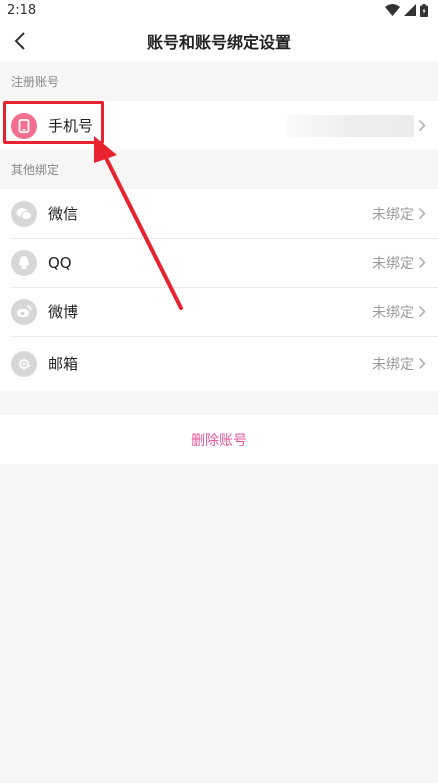  I want to click on weibo-row: 微博 未绑定, so click(219, 311).